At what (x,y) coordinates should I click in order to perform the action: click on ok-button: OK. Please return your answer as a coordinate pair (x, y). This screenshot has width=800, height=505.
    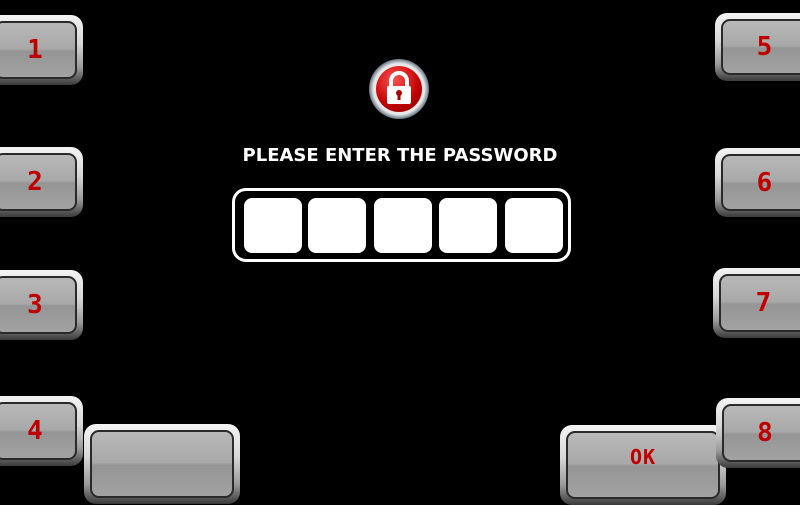
    Looking at the image, I should click on (643, 465).